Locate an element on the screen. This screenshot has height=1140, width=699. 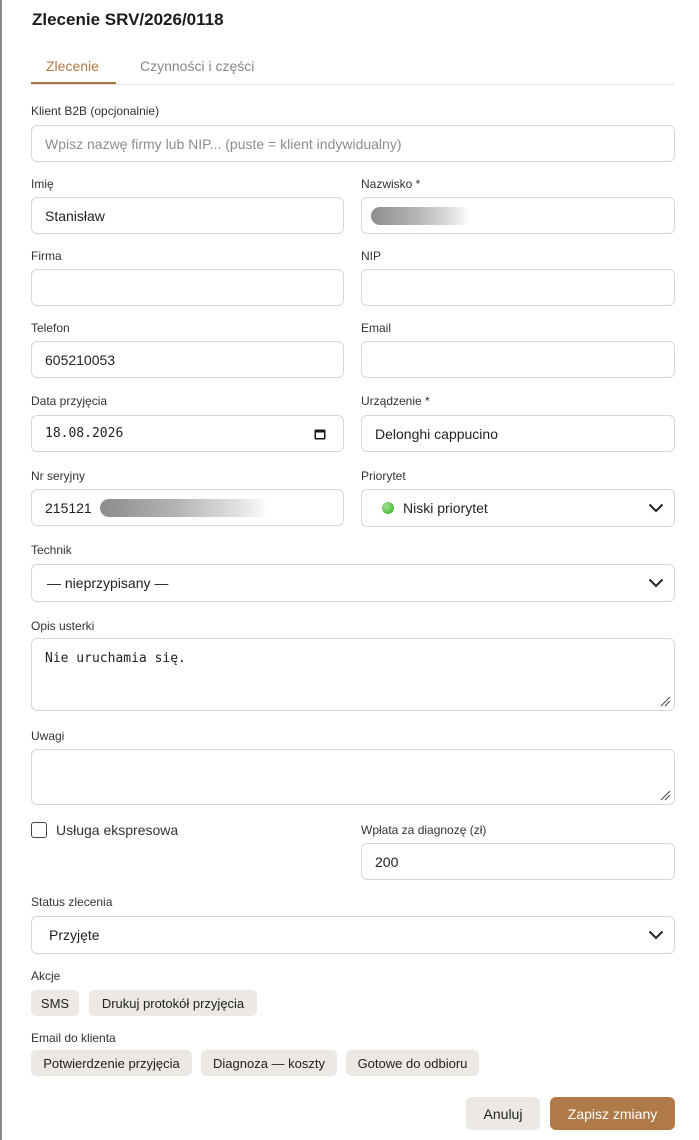
status-value: Przyjęte is located at coordinates (74, 935).